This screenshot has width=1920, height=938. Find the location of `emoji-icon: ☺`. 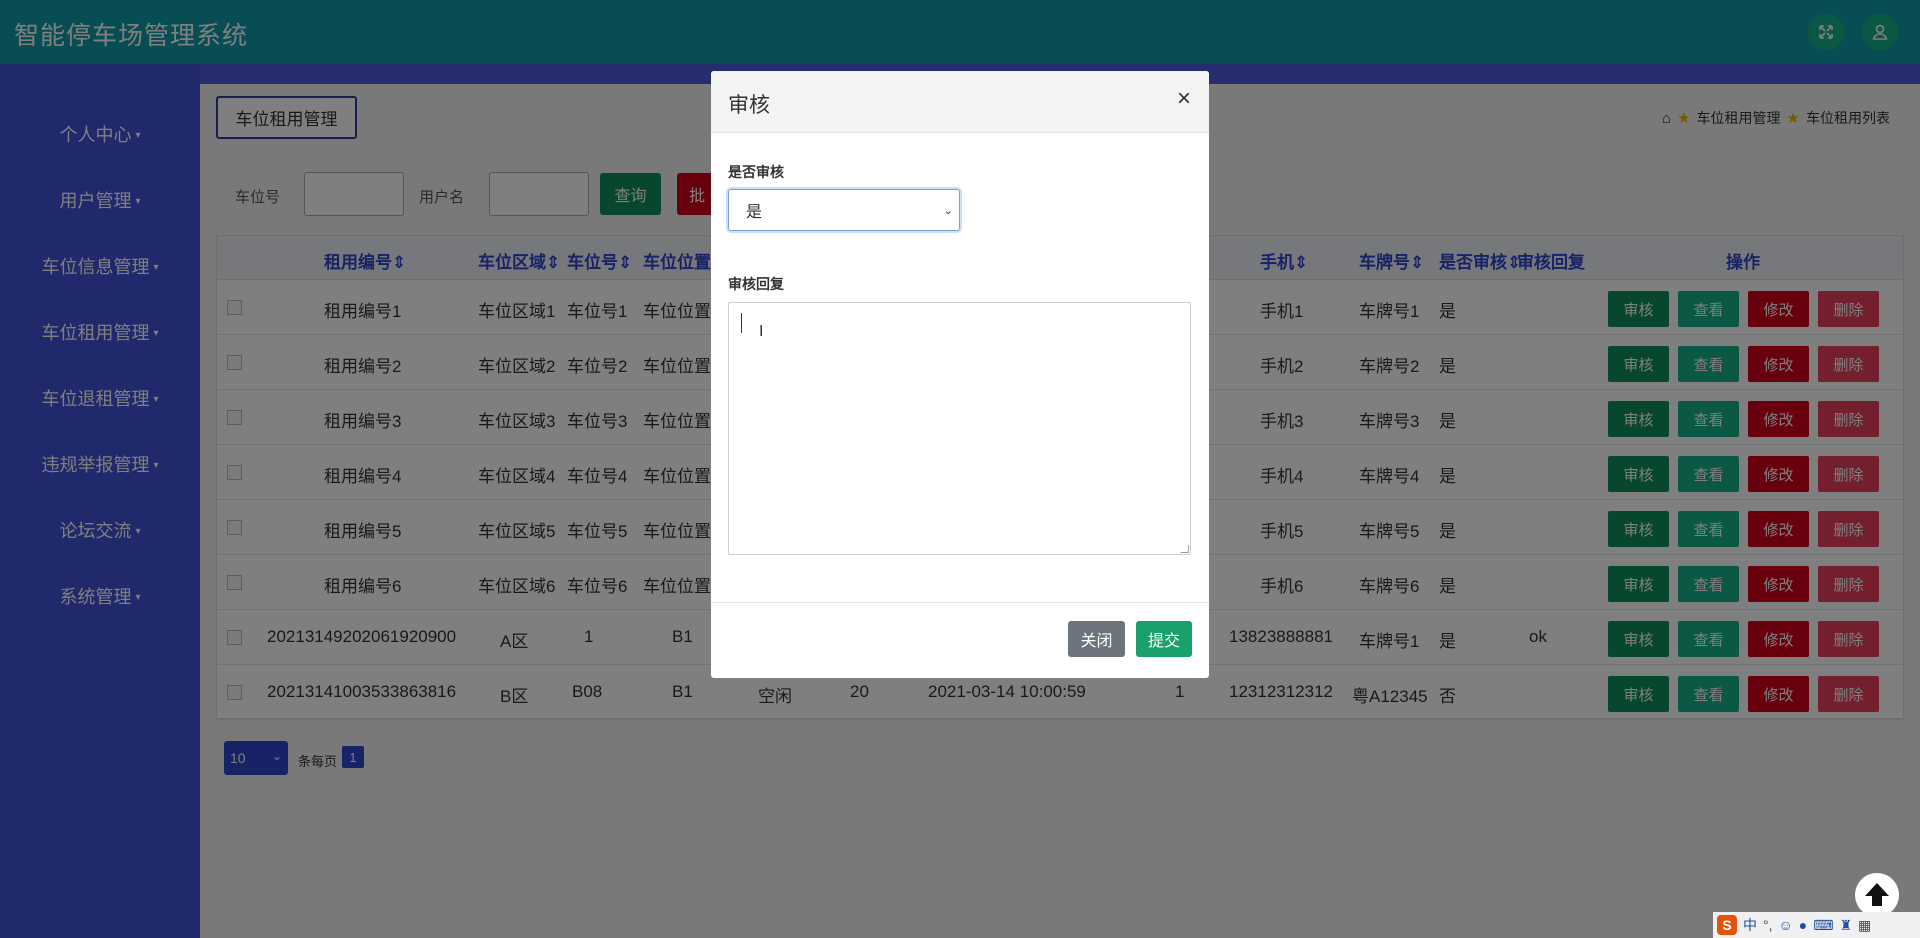

emoji-icon: ☺ is located at coordinates (1786, 925).